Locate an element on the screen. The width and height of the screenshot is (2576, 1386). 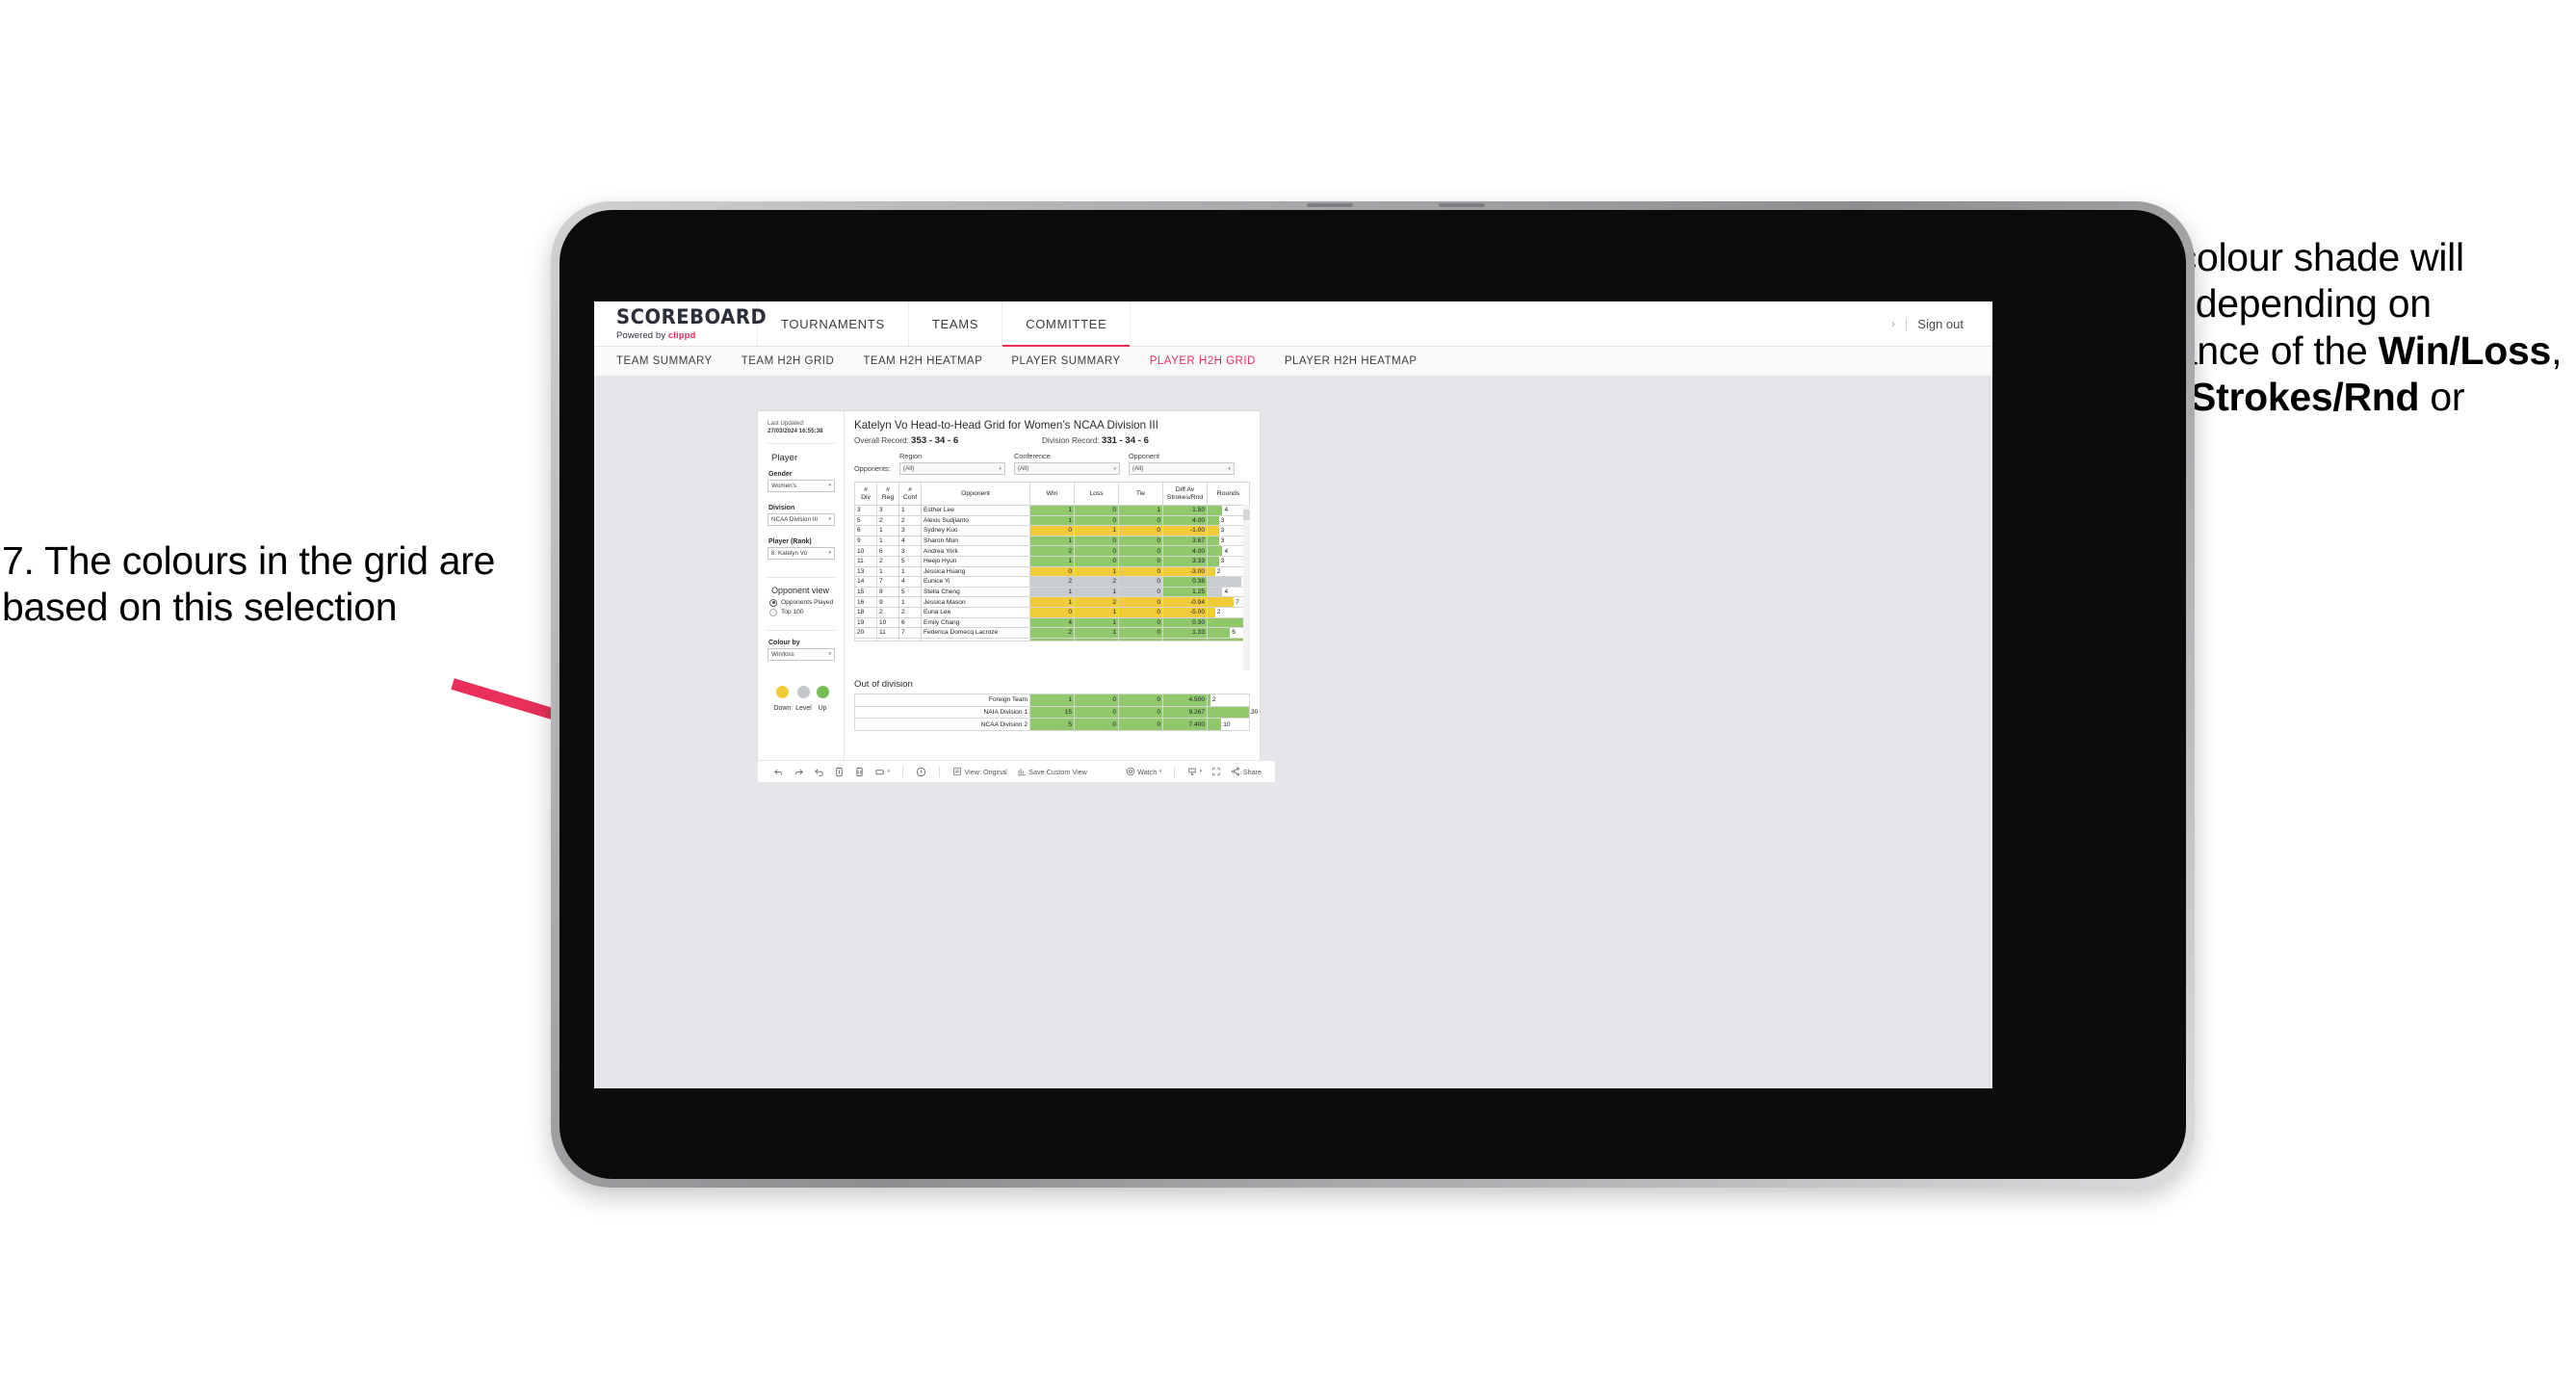
col-header-tie: Tie is located at coordinates (1140, 494).